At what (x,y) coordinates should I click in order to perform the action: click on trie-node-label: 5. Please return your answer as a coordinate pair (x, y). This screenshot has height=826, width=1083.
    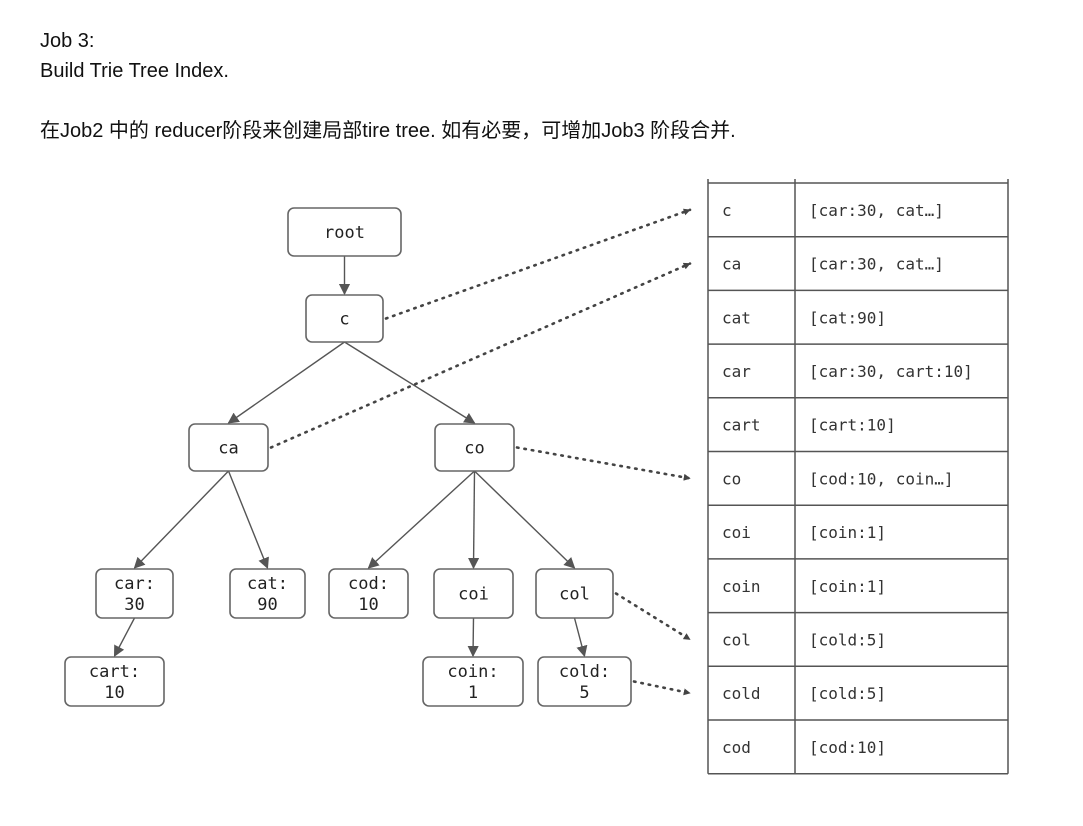
    Looking at the image, I should click on (584, 693).